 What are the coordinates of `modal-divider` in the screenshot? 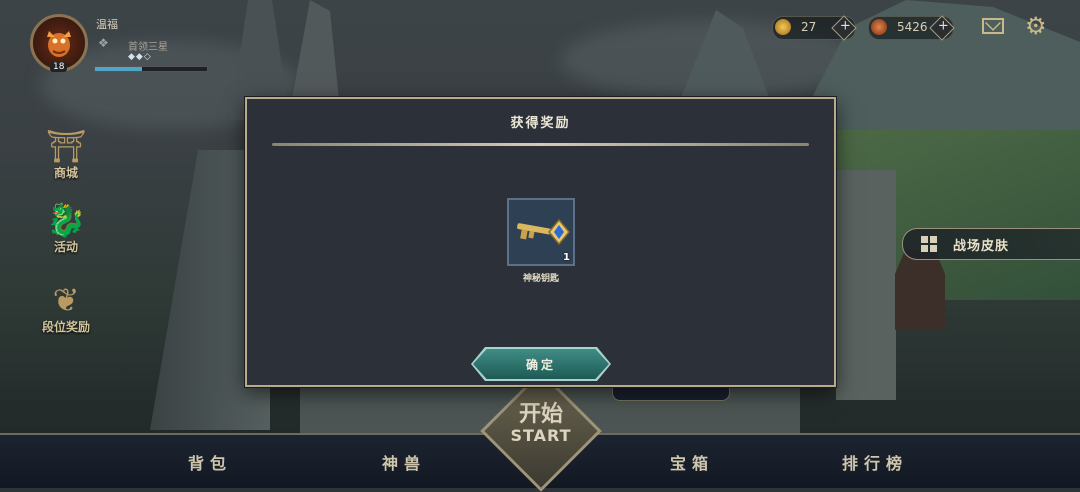 It's located at (540, 144).